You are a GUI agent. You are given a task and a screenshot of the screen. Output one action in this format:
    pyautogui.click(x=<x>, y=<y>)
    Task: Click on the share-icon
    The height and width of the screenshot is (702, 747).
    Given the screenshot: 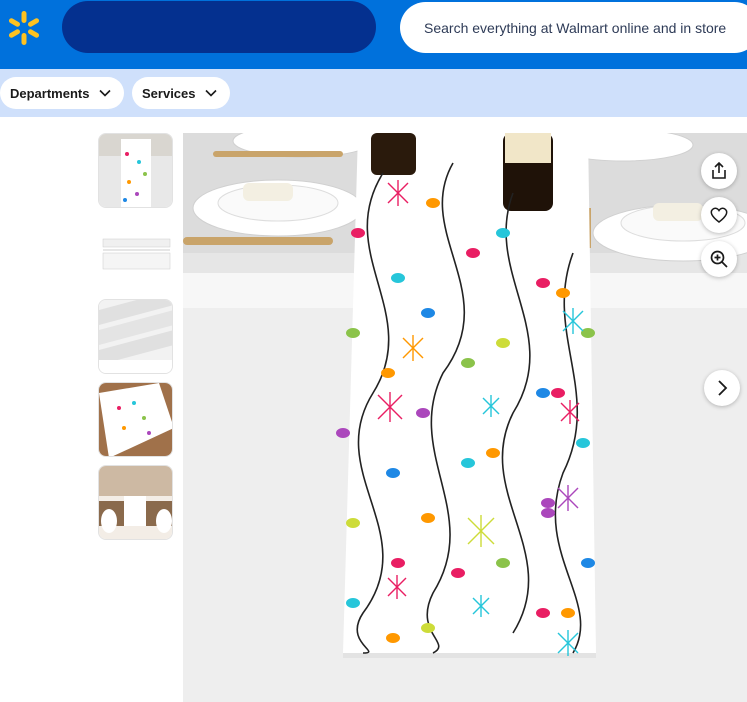 What is the action you would take?
    pyautogui.click(x=719, y=170)
    